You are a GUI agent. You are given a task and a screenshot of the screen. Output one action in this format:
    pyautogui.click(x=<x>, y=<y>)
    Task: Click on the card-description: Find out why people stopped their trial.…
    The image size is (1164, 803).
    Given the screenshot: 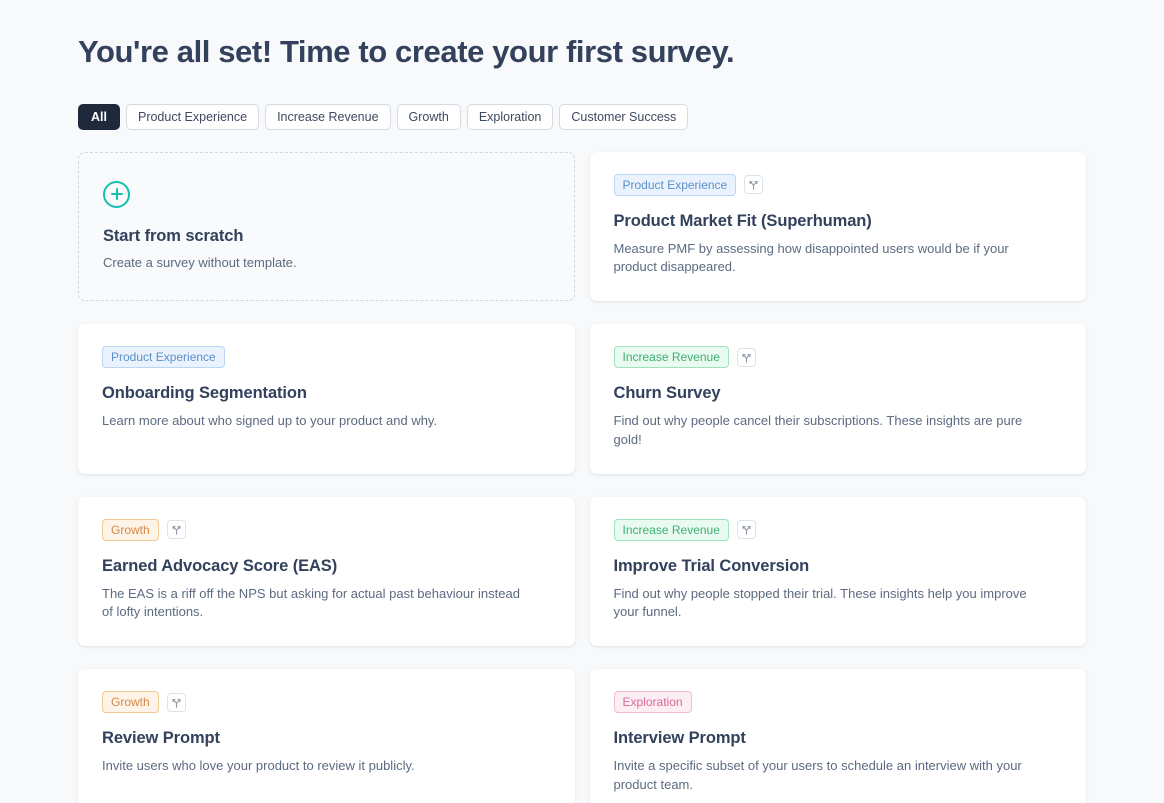 What is the action you would take?
    pyautogui.click(x=820, y=602)
    